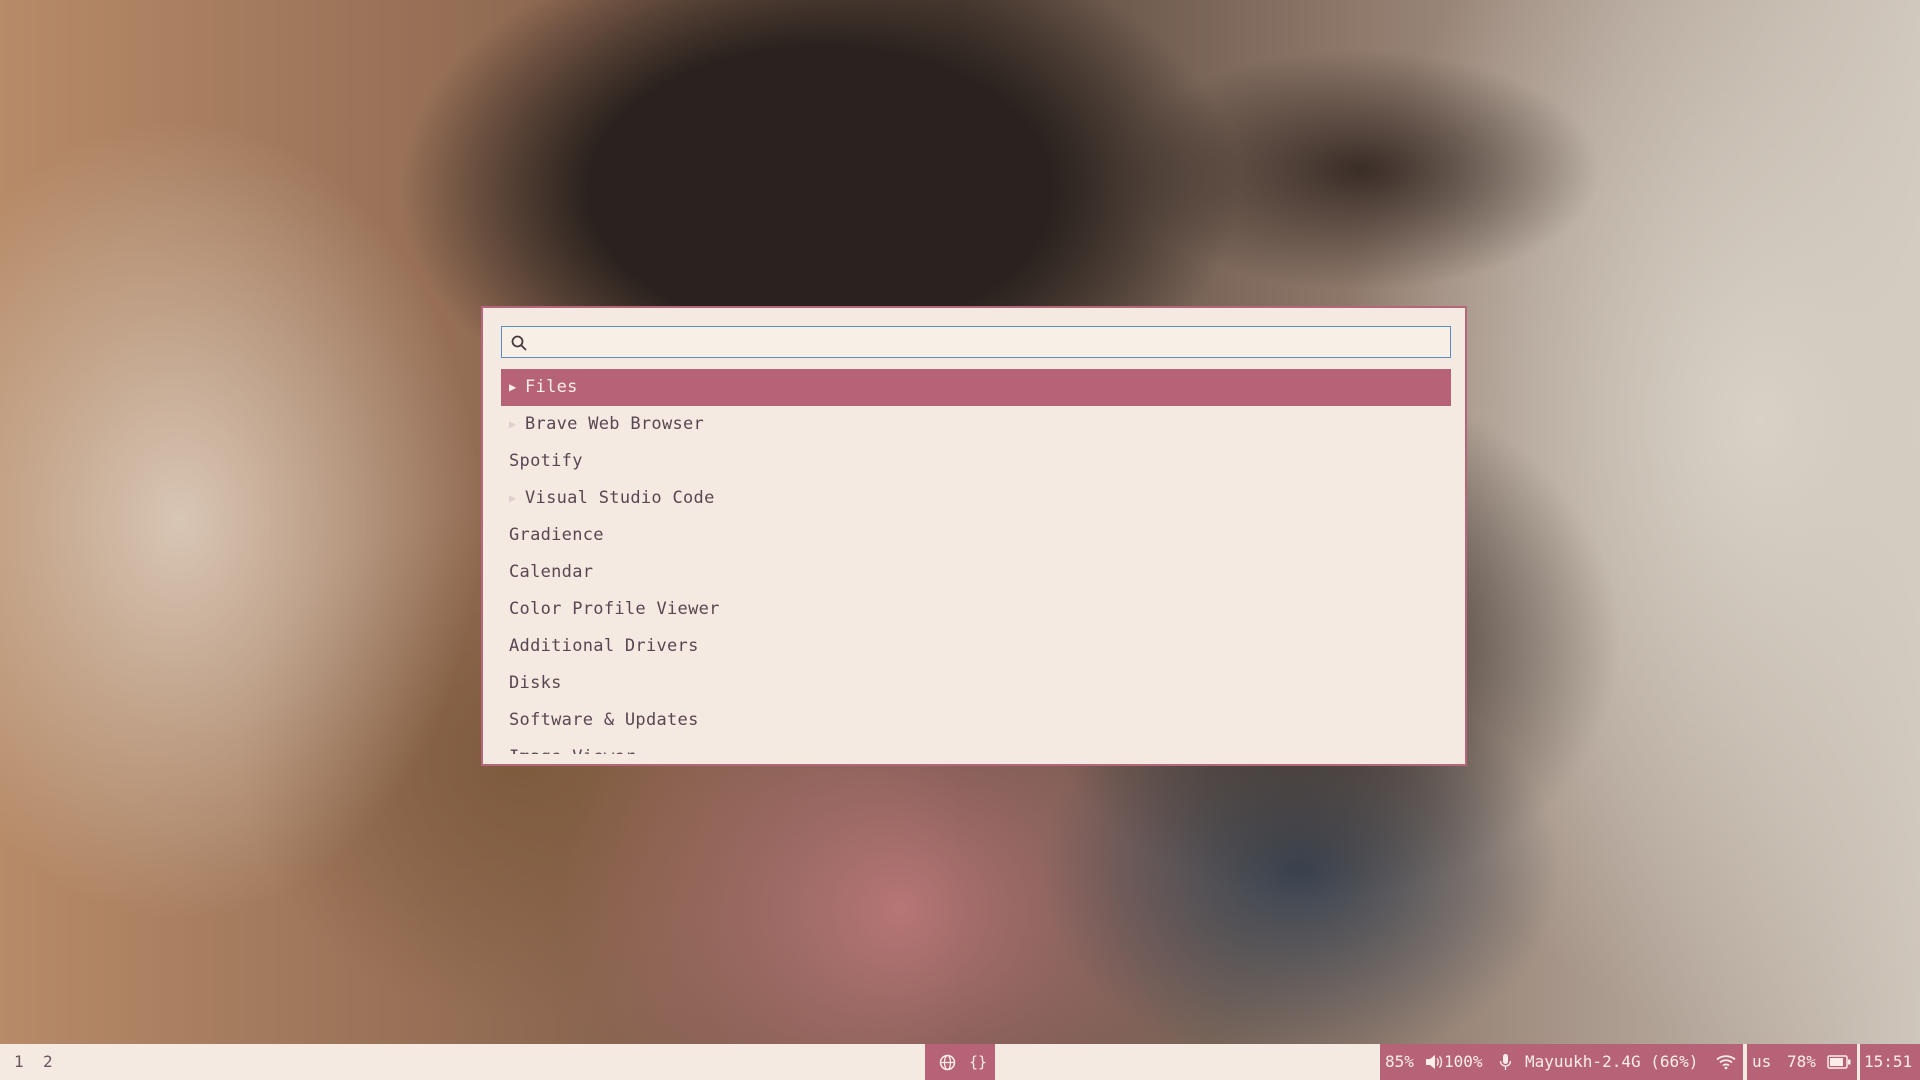 The width and height of the screenshot is (1920, 1080). What do you see at coordinates (1434, 1062) in the screenshot?
I see `volume-icon` at bounding box center [1434, 1062].